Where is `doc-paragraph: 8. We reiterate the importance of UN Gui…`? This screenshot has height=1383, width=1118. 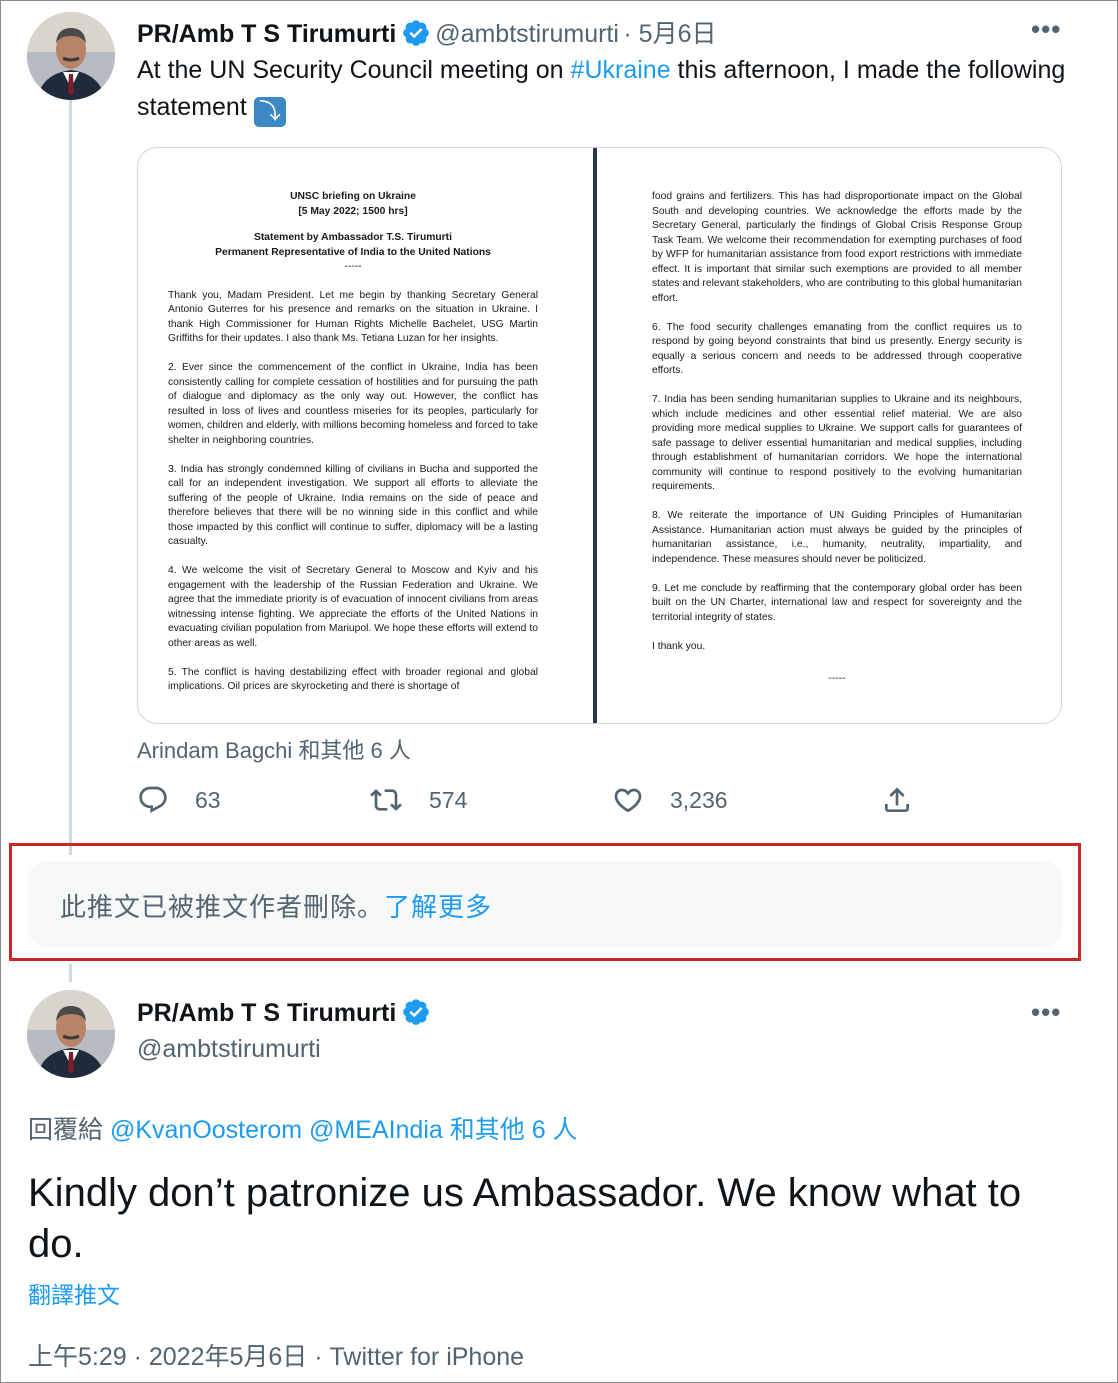
doc-paragraph: 8. We reiterate the importance of UN Gui… is located at coordinates (837, 537).